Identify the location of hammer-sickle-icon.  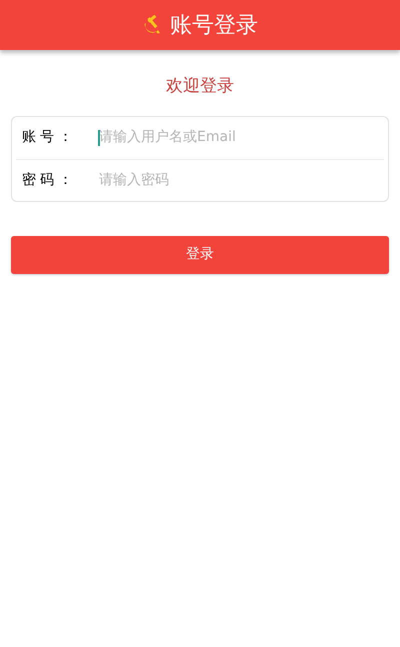
(152, 25).